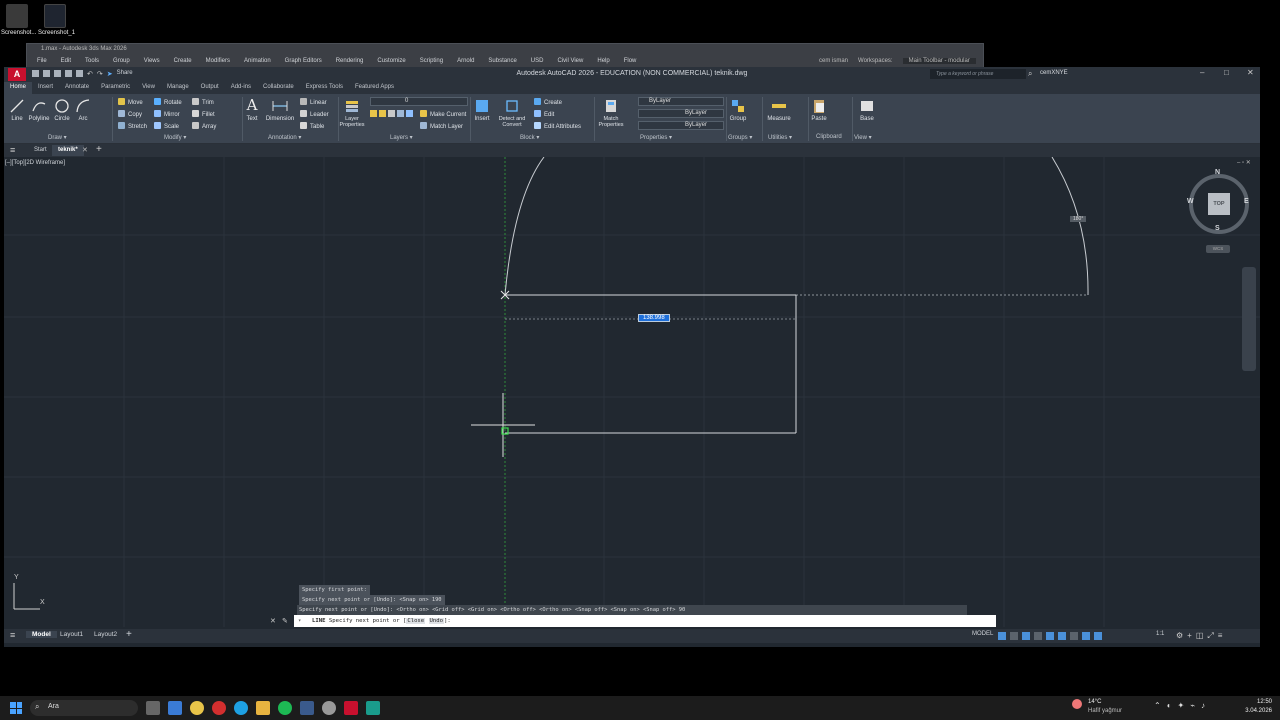  Describe the element at coordinates (175, 708) in the screenshot. I see `store-icon` at that location.